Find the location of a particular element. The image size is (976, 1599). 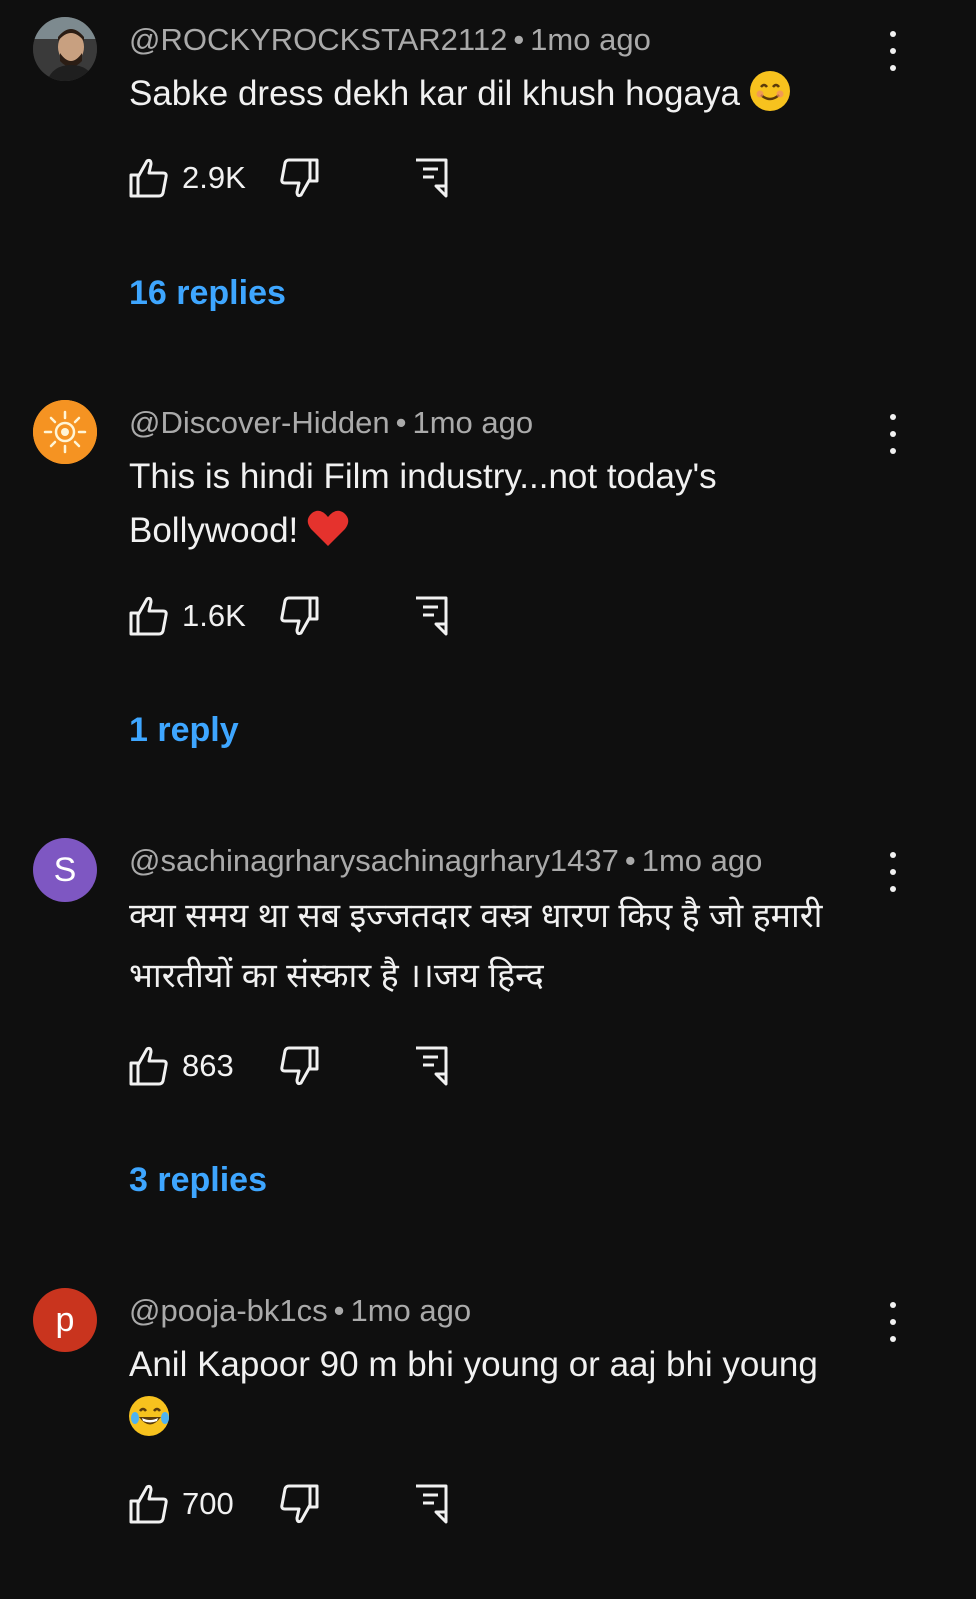

comment-author: @Discover-Hidden is located at coordinates (259, 422).